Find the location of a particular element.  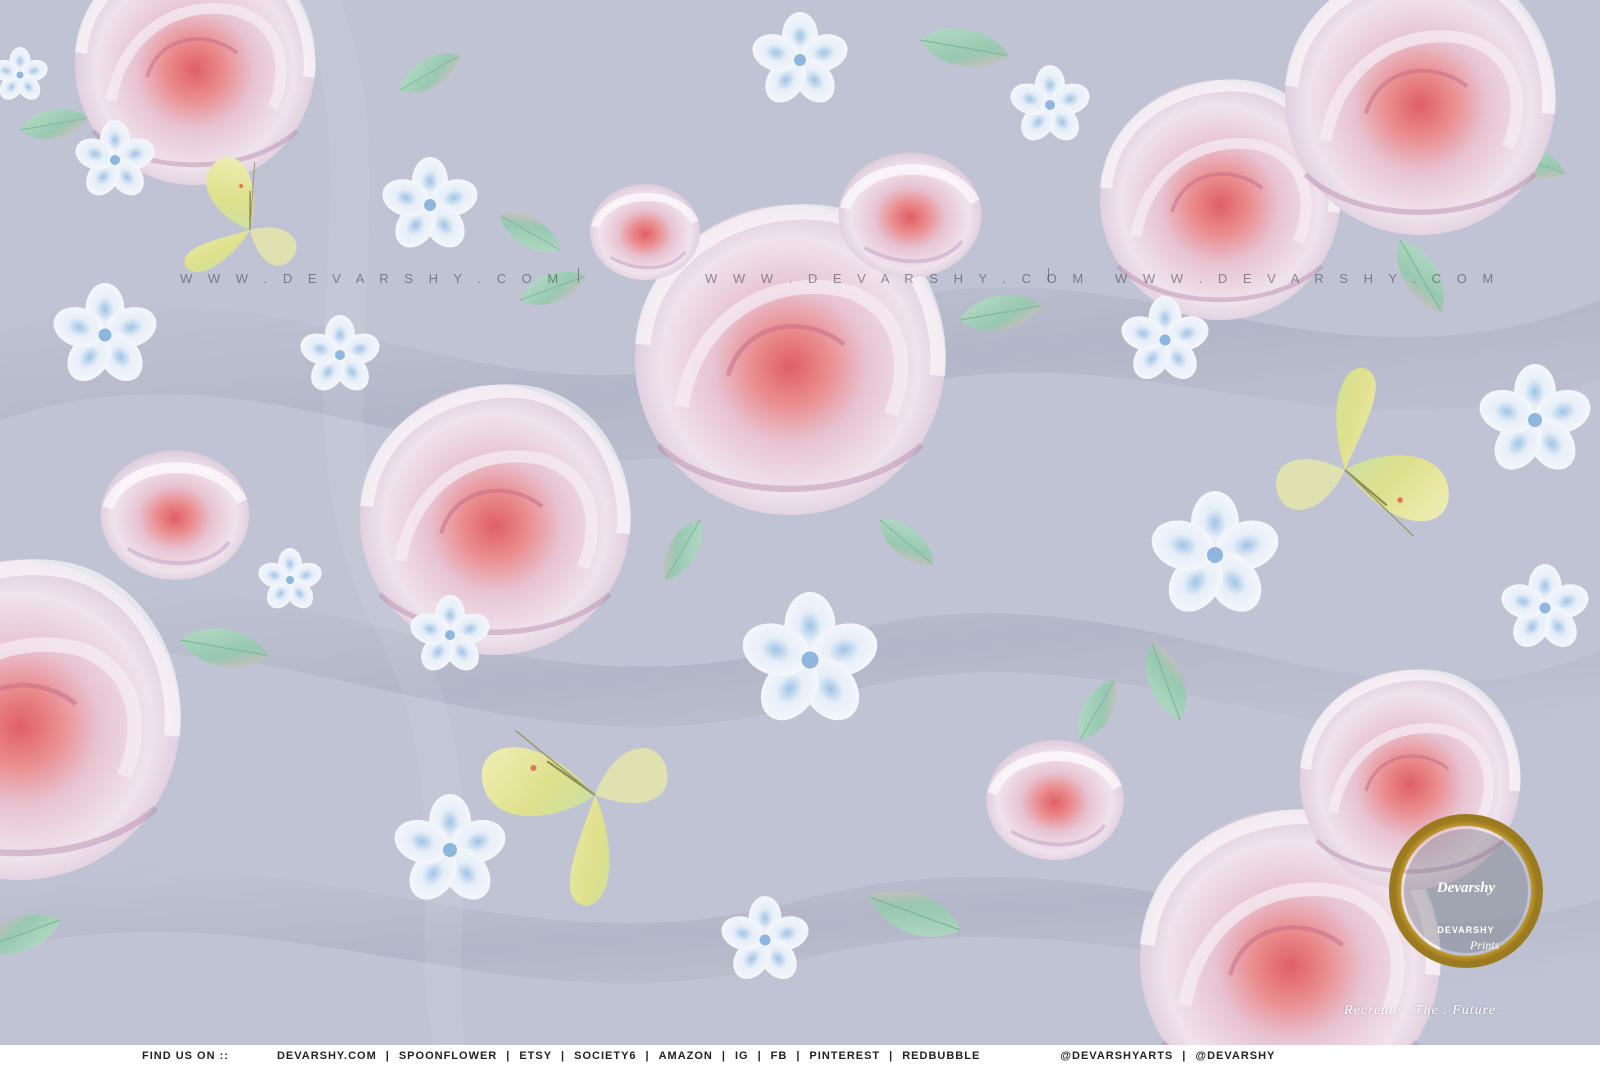

footer-link-society6: SOCIETY6 is located at coordinates (605, 1056).